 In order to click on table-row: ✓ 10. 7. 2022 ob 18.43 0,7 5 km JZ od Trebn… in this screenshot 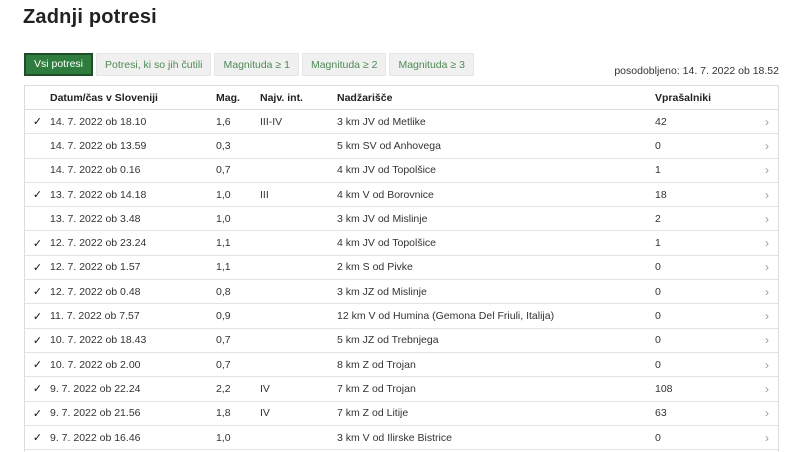, I will do `click(401, 340)`.